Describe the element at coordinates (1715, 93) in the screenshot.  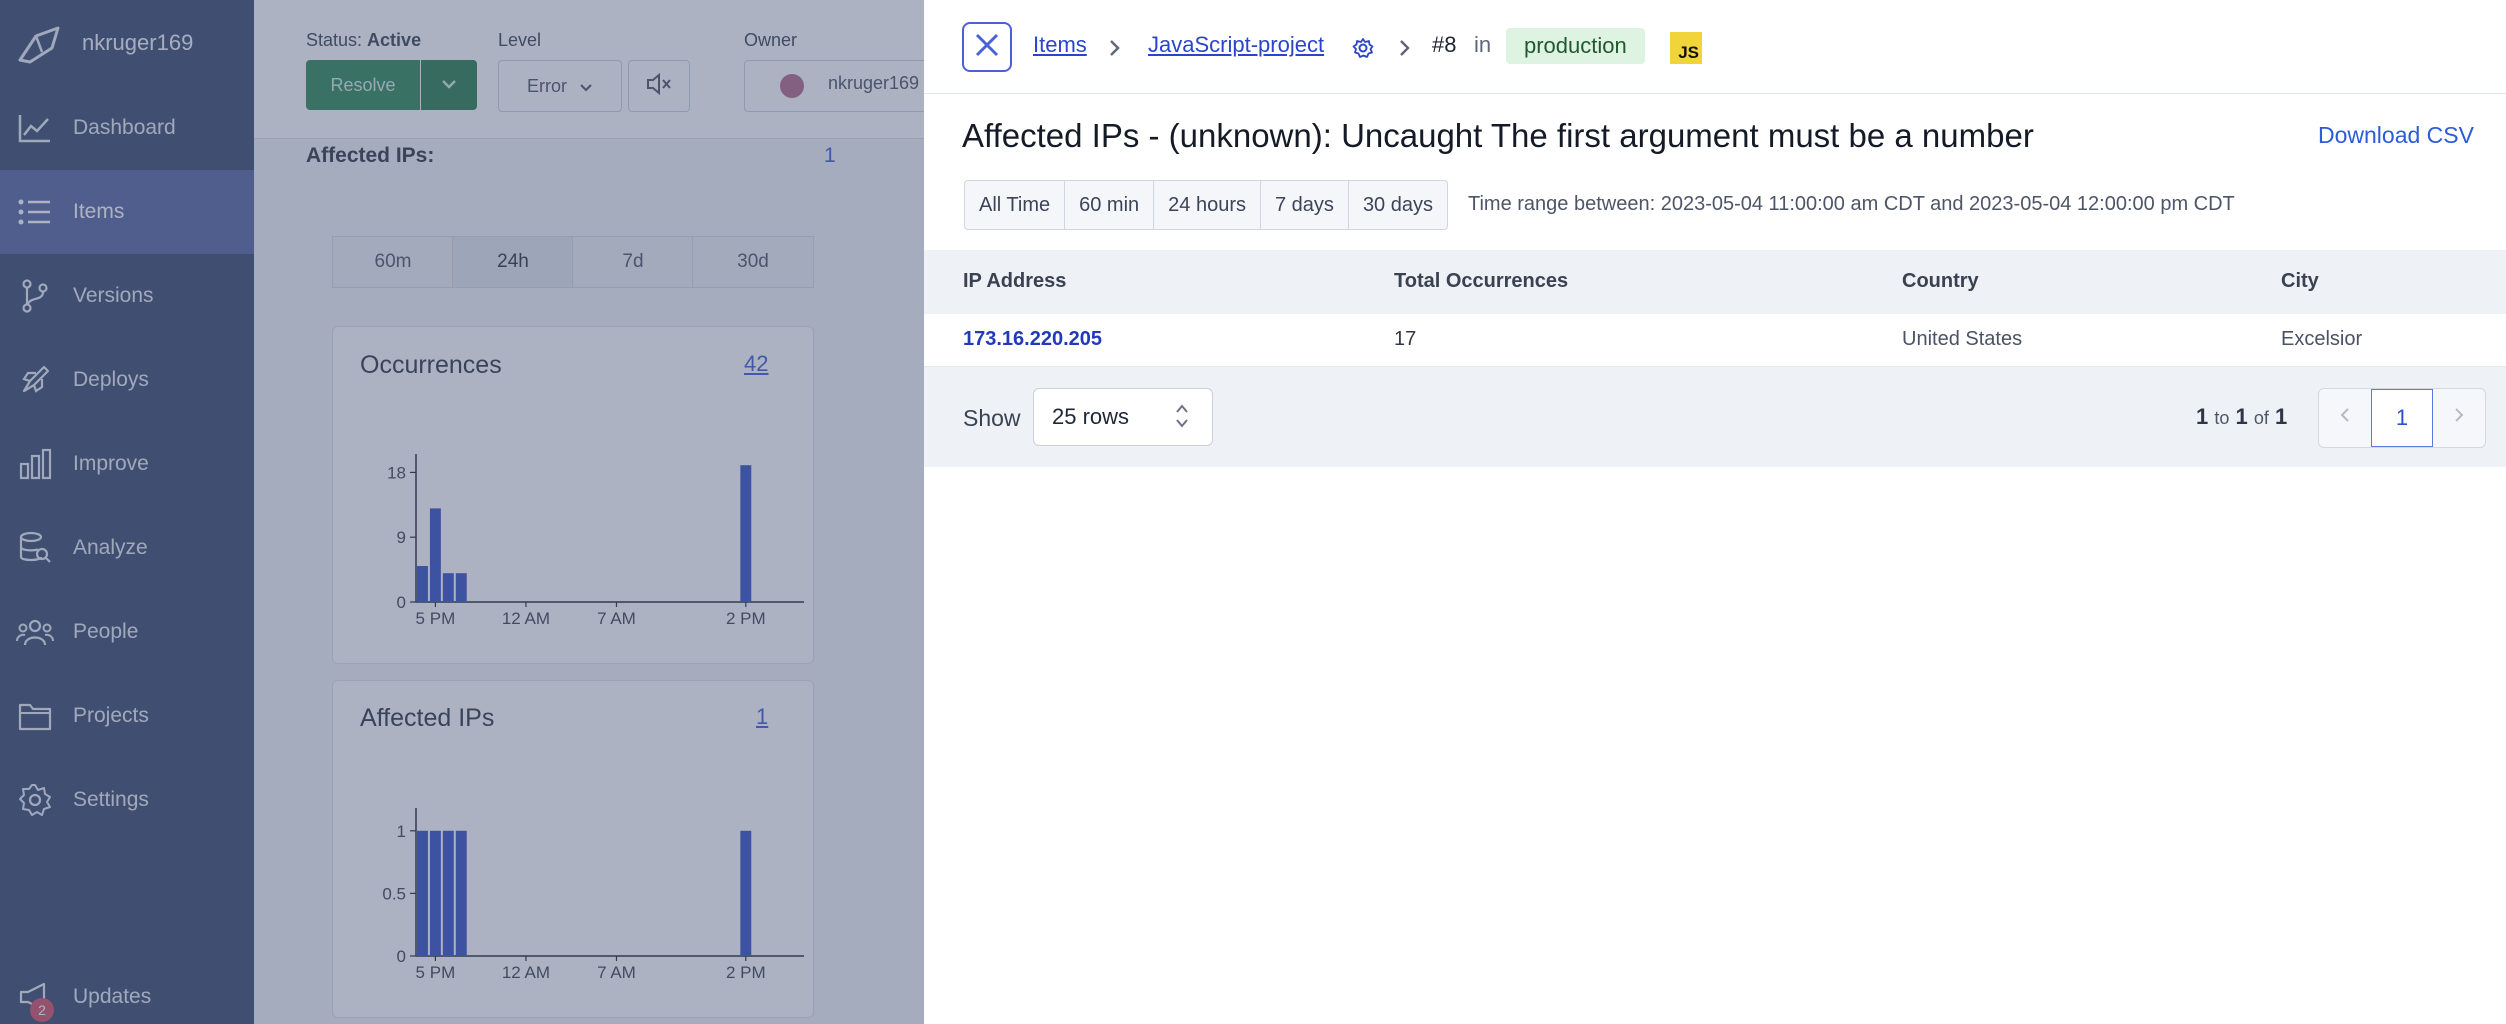
I see `header-divider` at that location.